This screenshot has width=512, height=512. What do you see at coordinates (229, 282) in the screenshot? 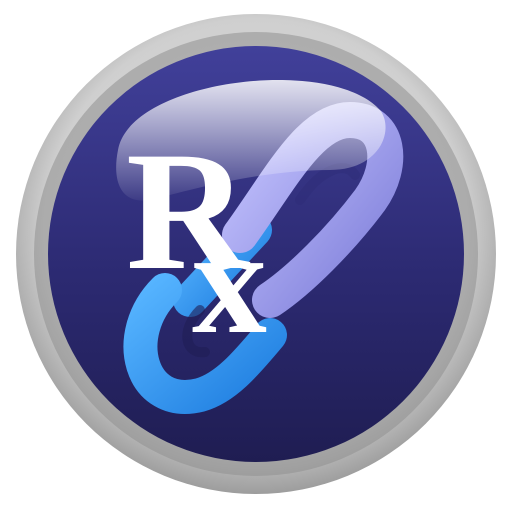
I see `rx-symbol-letter-x: x` at bounding box center [229, 282].